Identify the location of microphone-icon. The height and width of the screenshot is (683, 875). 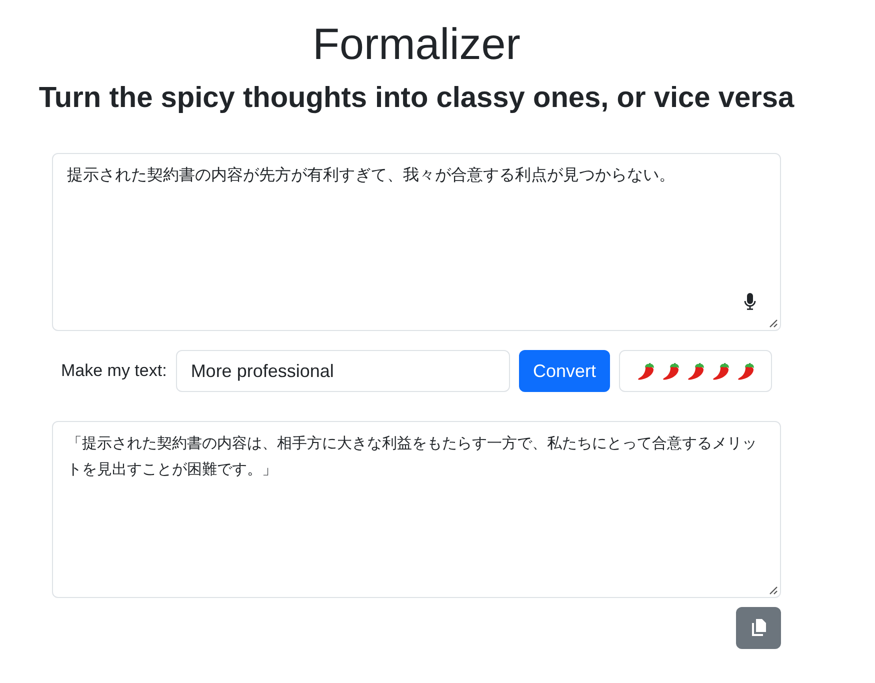
(750, 301).